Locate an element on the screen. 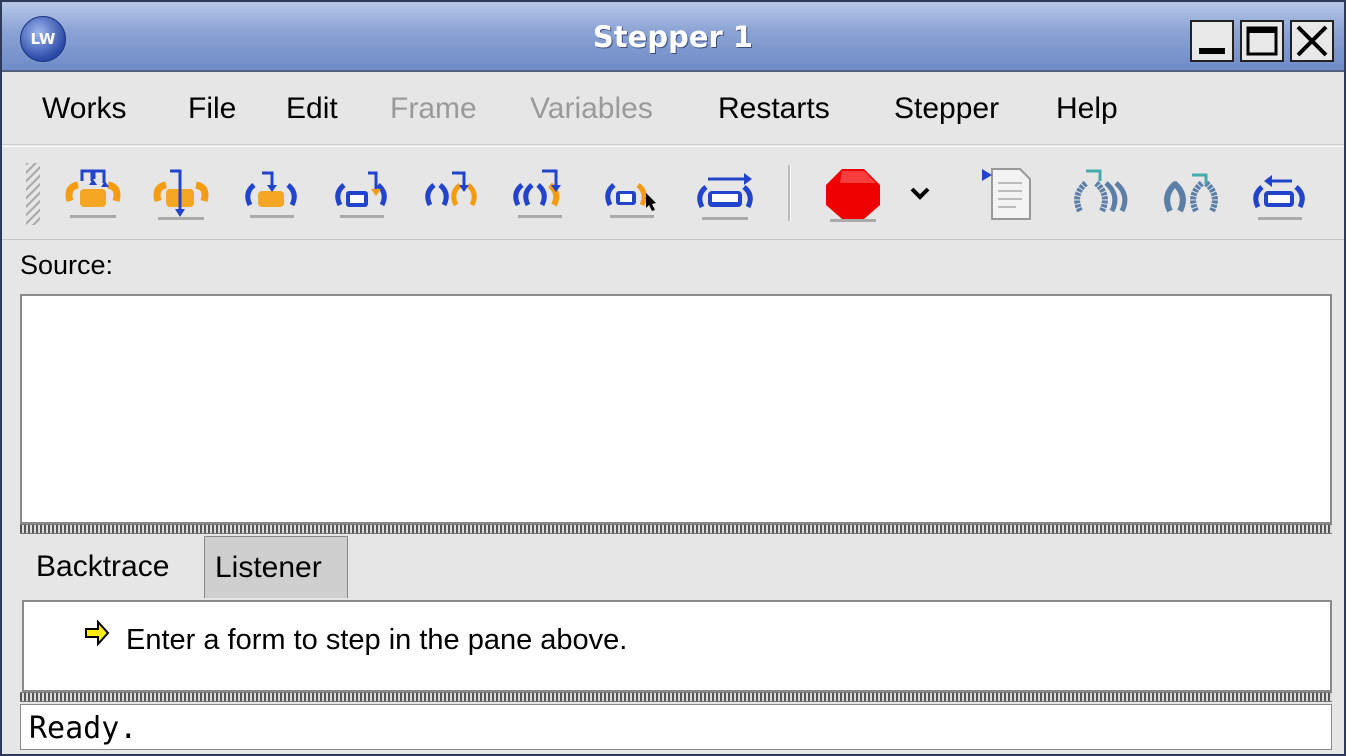 The width and height of the screenshot is (1346, 756). minimize-button is located at coordinates (1212, 41).